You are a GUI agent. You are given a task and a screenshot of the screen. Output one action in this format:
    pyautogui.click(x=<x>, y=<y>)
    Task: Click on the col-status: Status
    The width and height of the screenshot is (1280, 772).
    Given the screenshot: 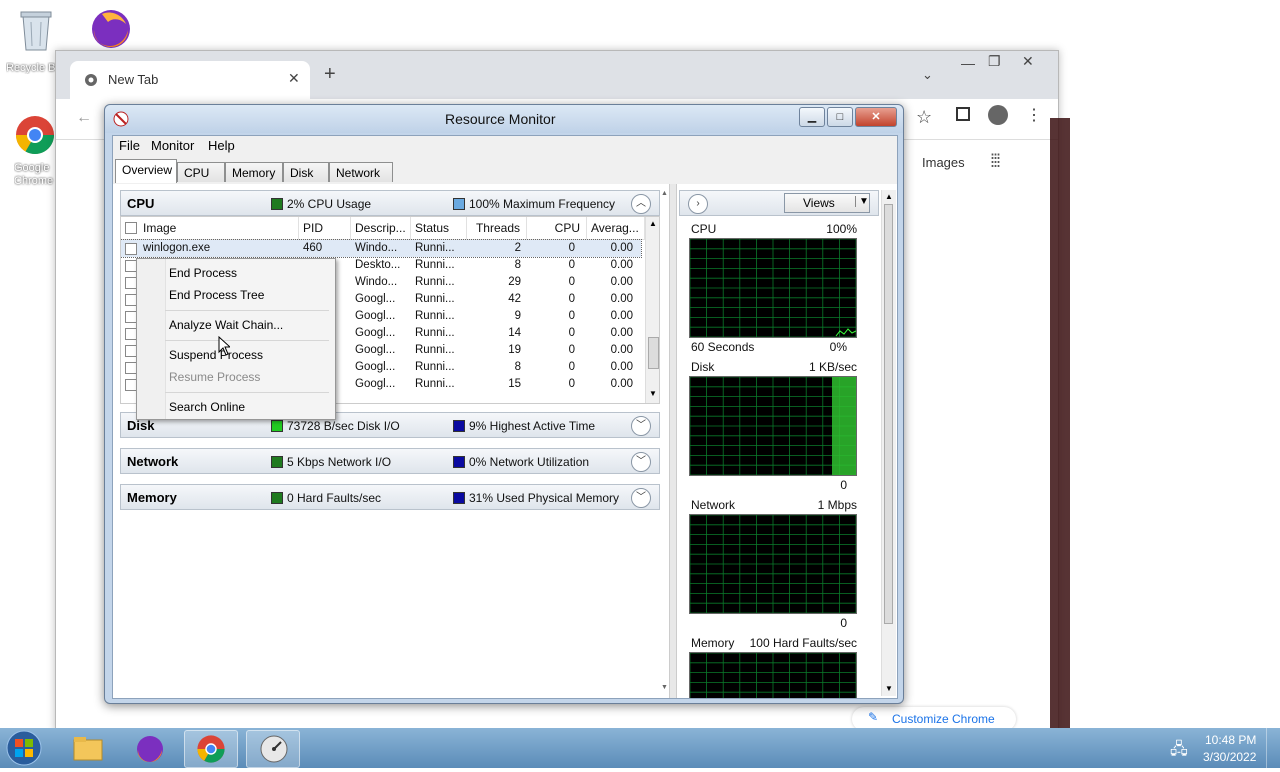 What is the action you would take?
    pyautogui.click(x=439, y=228)
    